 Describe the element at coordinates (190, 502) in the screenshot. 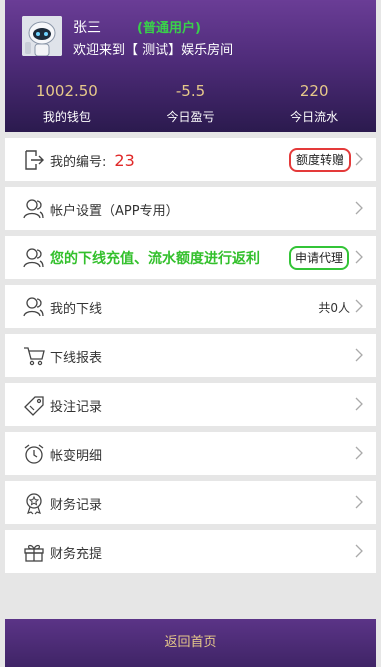

I see `menu-item-finance-records: 财务记录` at that location.